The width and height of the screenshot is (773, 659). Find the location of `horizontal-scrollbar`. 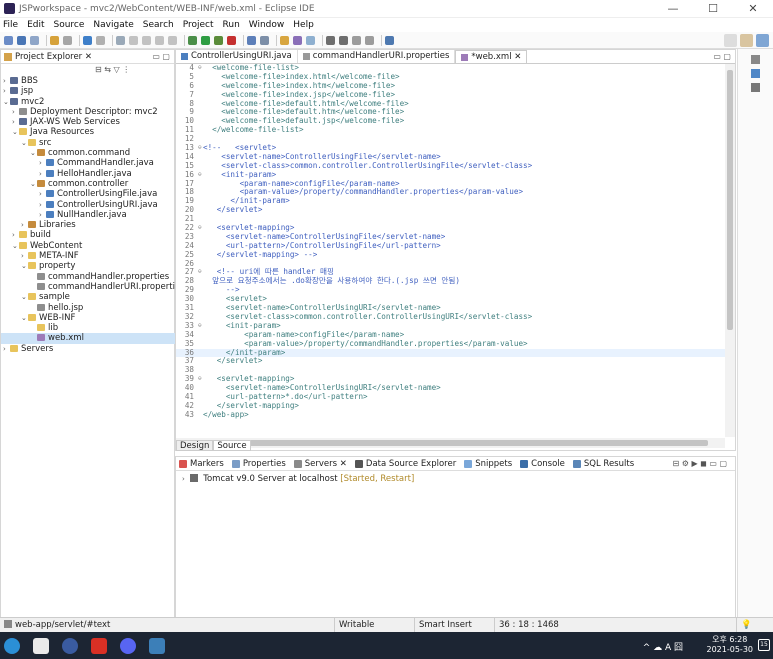

horizontal-scrollbar is located at coordinates (450, 443).